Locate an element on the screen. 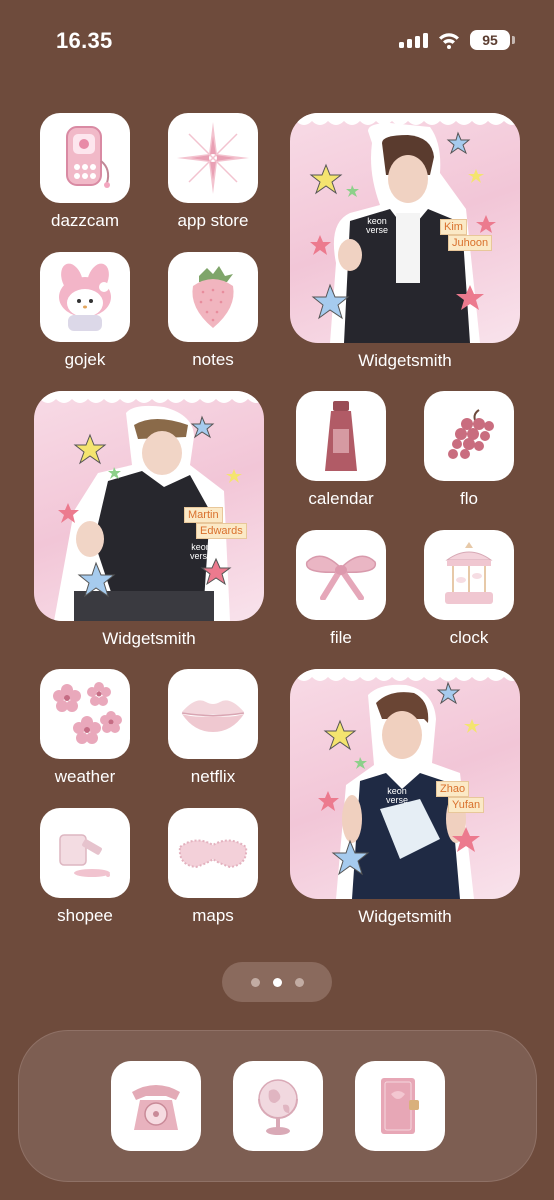 Image resolution: width=554 pixels, height=1200 pixels. dock-app-phone is located at coordinates (156, 1106).